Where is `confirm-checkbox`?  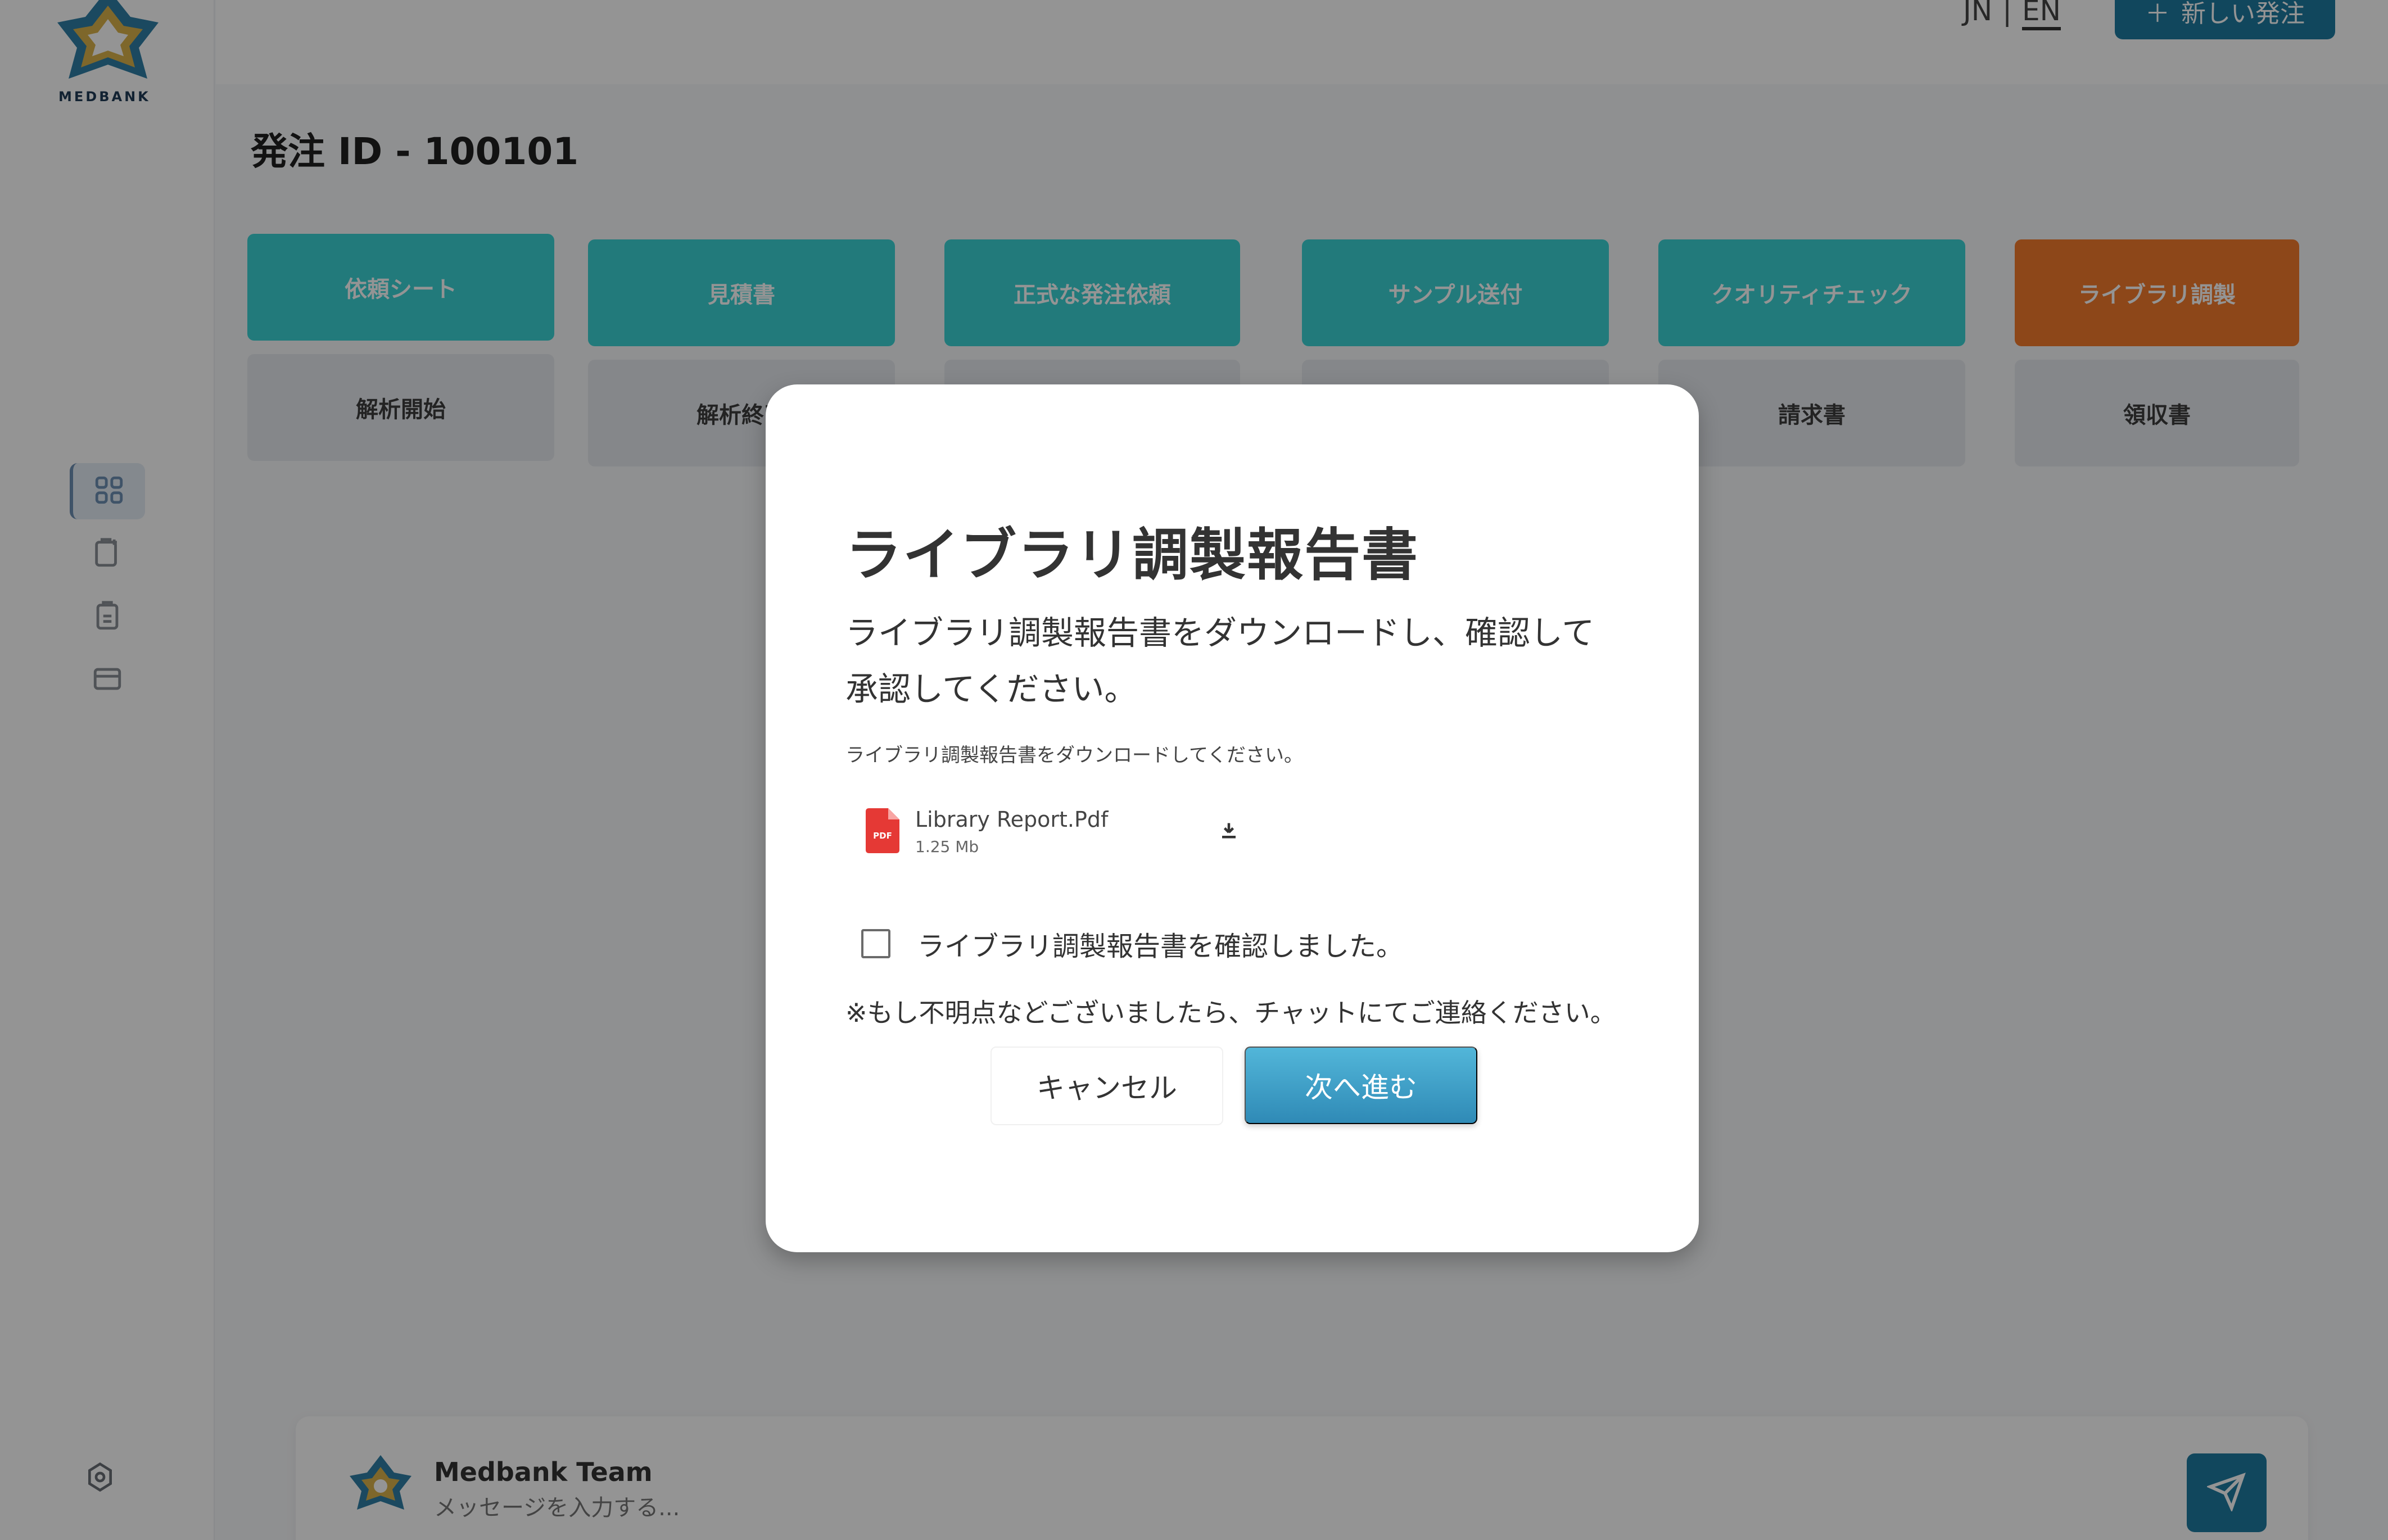
confirm-checkbox is located at coordinates (875, 943).